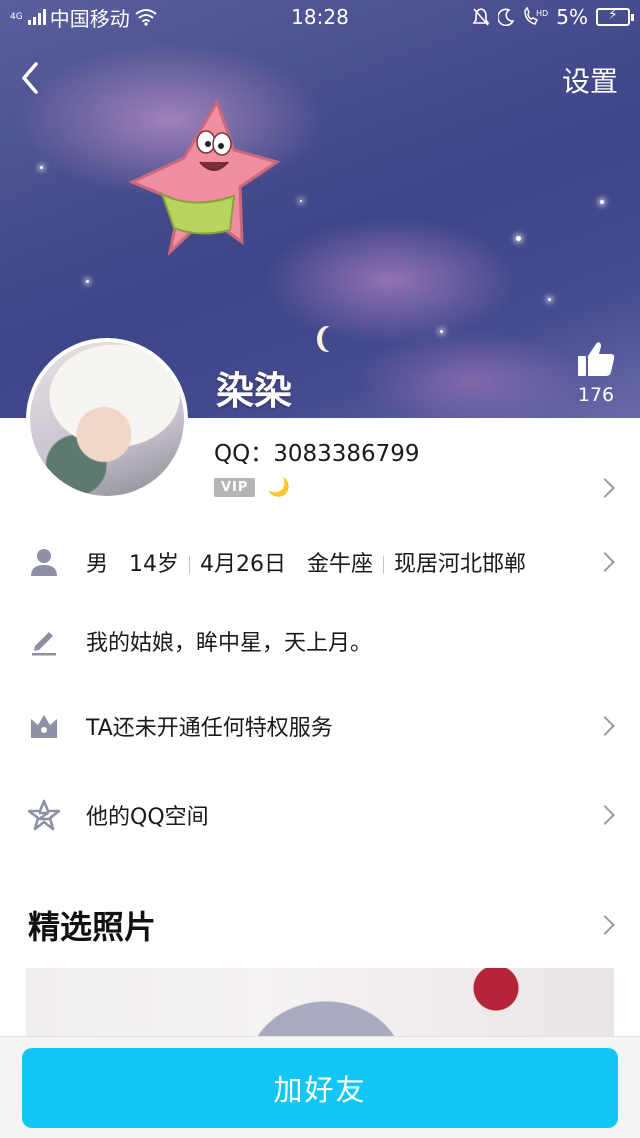 The width and height of the screenshot is (640, 1138). What do you see at coordinates (147, 817) in the screenshot?
I see `qzone-text: 他的QQ空间` at bounding box center [147, 817].